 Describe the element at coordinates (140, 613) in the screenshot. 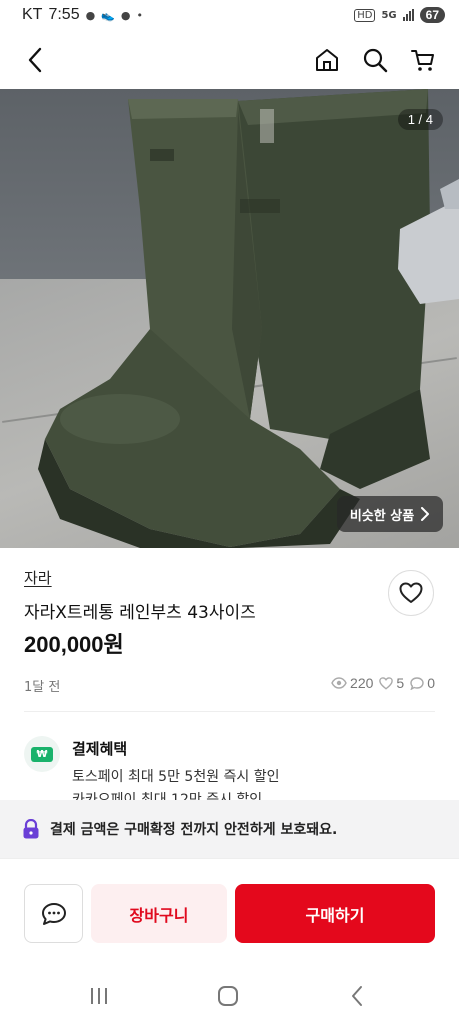

I see `product-title: 자라X트레통 레인부츠 43사이즈` at that location.